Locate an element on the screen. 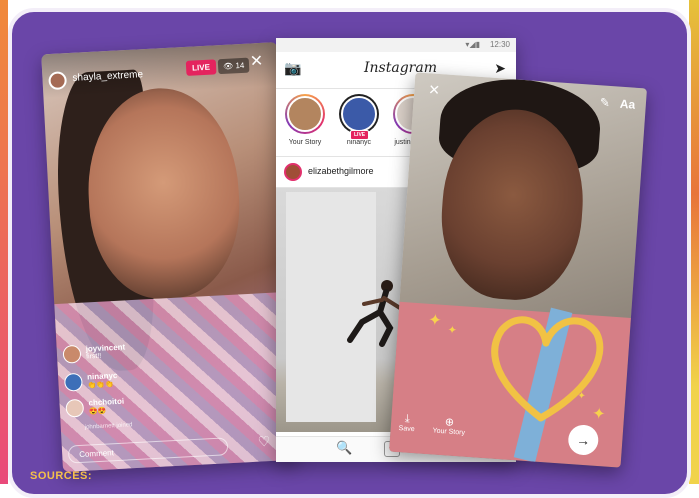 Image resolution: width=699 pixels, height=498 pixels. save-button: ⤓ Save is located at coordinates (406, 422).